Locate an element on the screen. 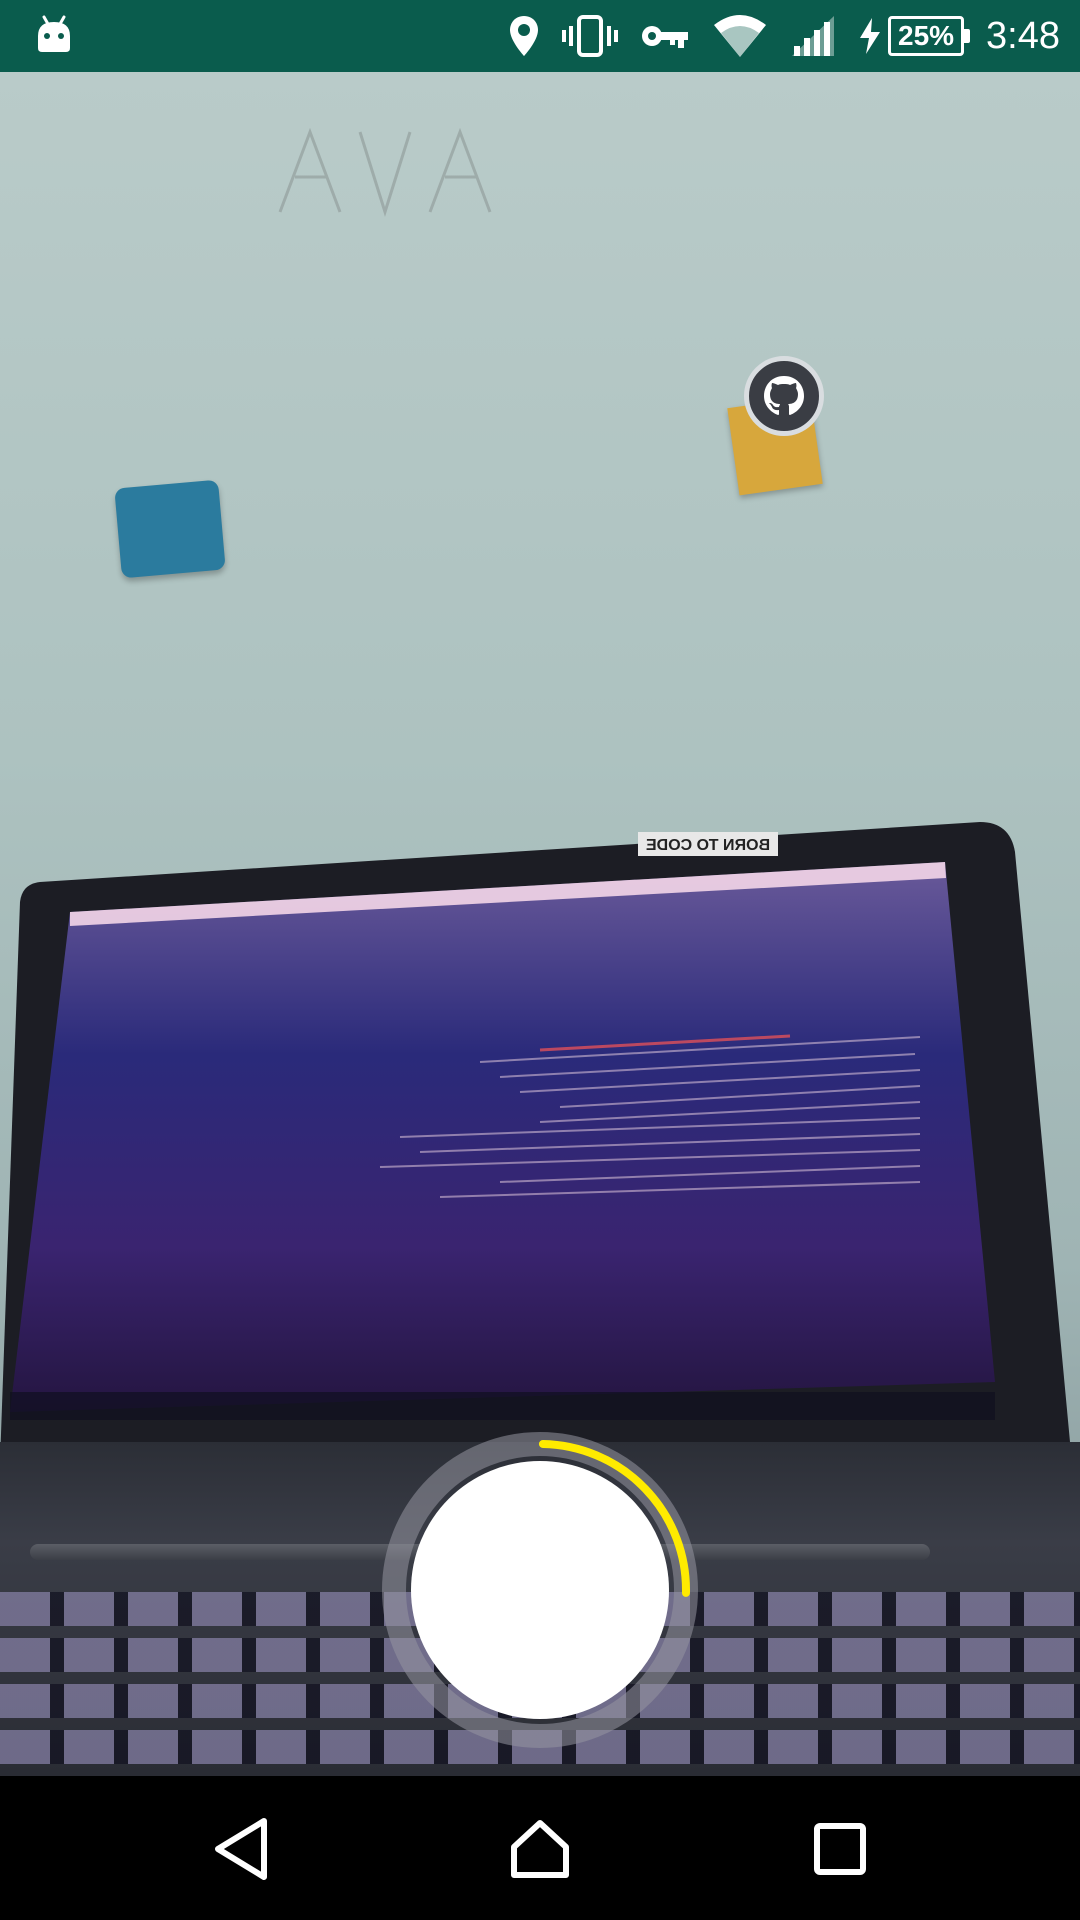 The width and height of the screenshot is (1080, 1920). location-icon is located at coordinates (524, 36).